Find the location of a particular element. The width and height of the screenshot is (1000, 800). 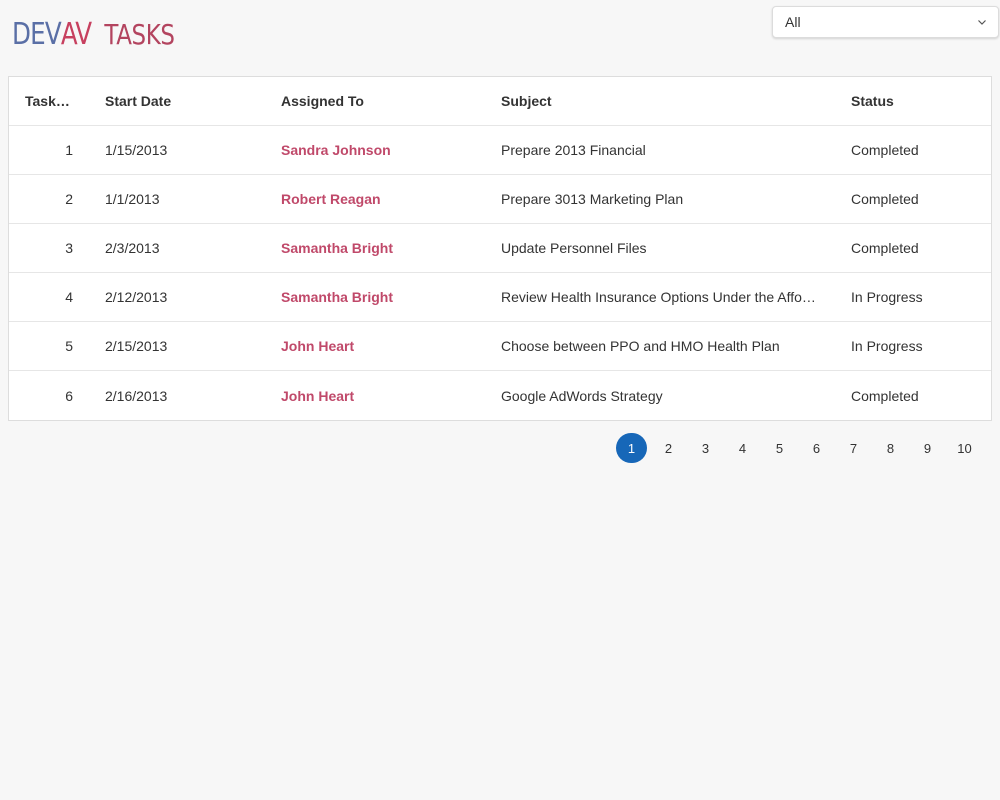

start-date-cell: 1/15/2013 is located at coordinates (136, 150).